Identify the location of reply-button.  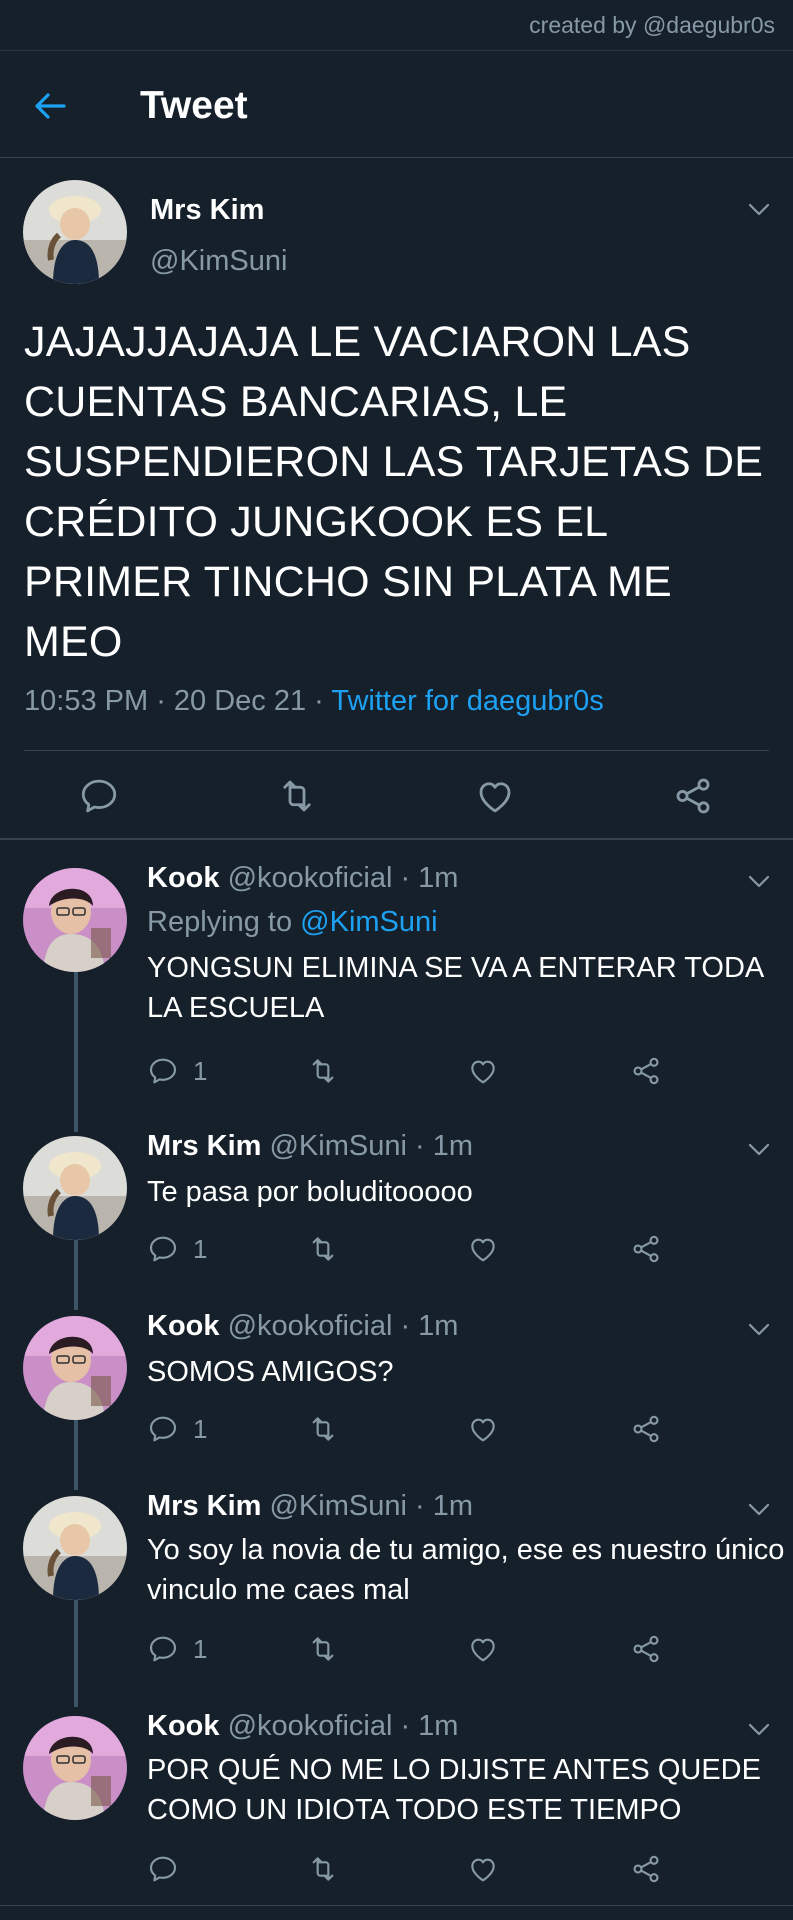
(163, 1869).